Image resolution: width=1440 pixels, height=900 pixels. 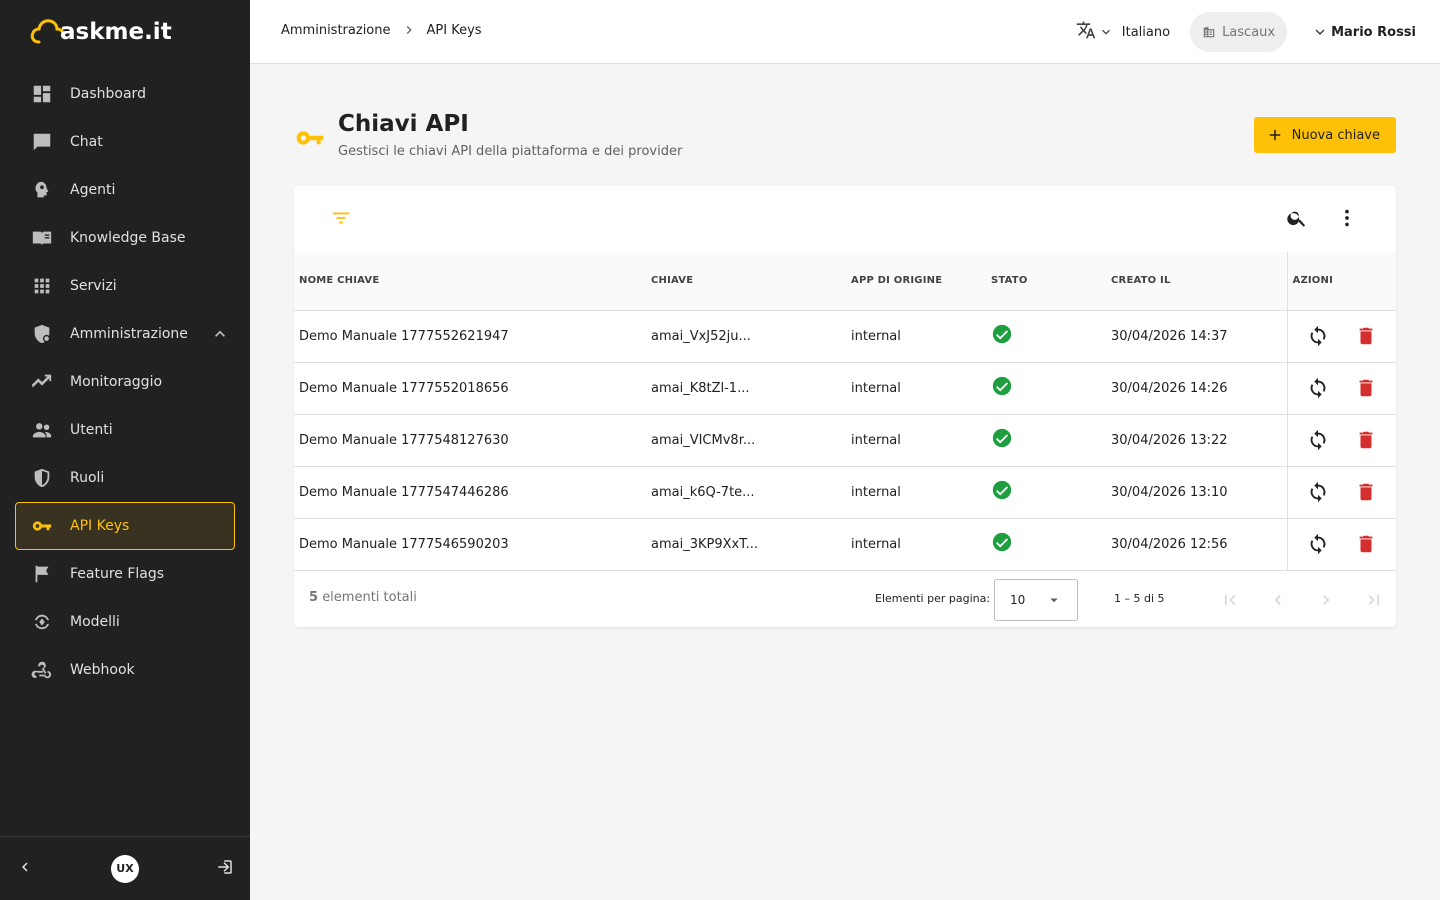 What do you see at coordinates (42, 190) in the screenshot?
I see `agent-icon` at bounding box center [42, 190].